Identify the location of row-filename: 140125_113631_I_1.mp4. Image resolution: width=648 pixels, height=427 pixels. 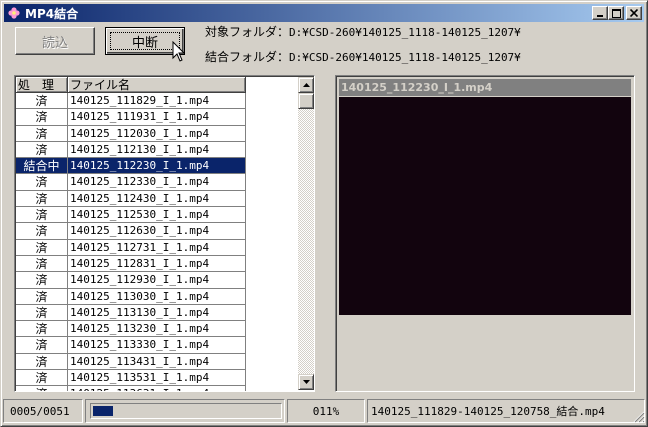
(157, 388).